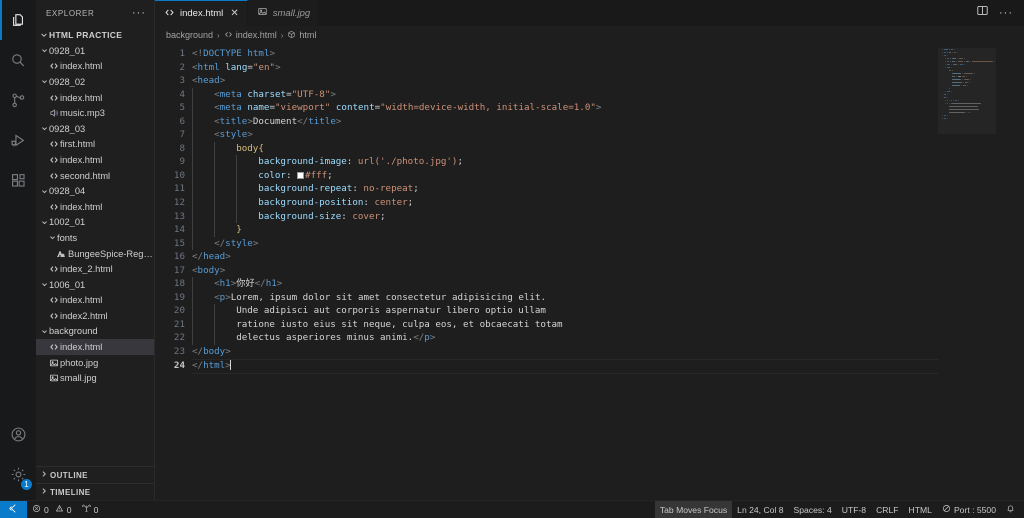  I want to click on breadcrumb-item-folder: background, so click(189, 35).